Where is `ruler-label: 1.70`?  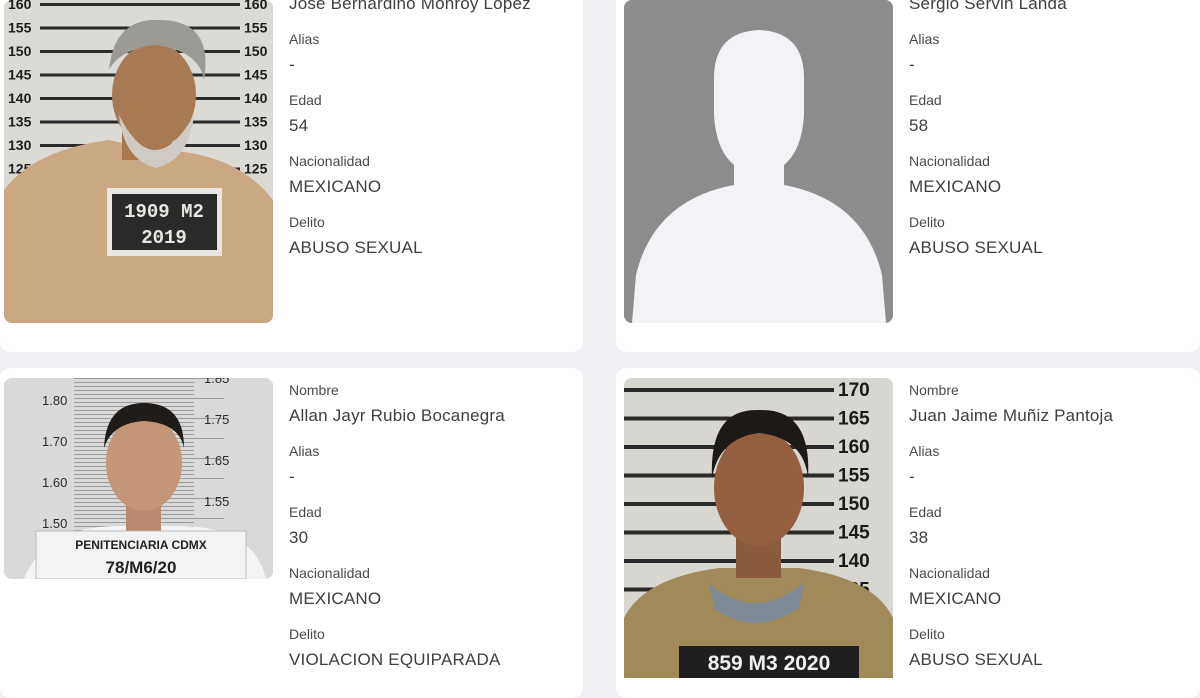
ruler-label: 1.70 is located at coordinates (54, 441).